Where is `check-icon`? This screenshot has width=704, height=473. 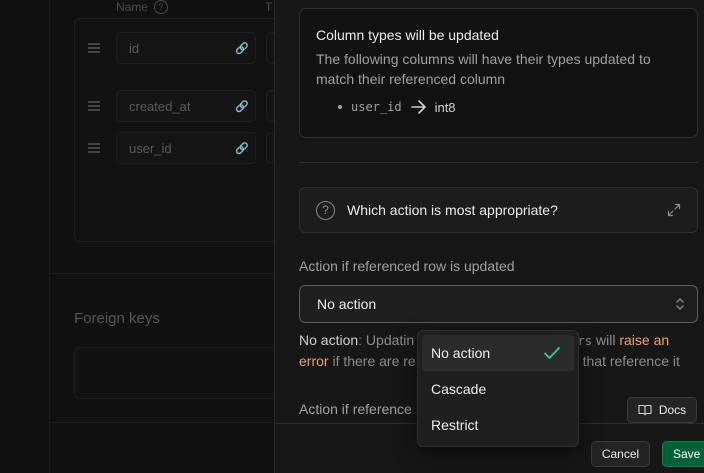 check-icon is located at coordinates (552, 353).